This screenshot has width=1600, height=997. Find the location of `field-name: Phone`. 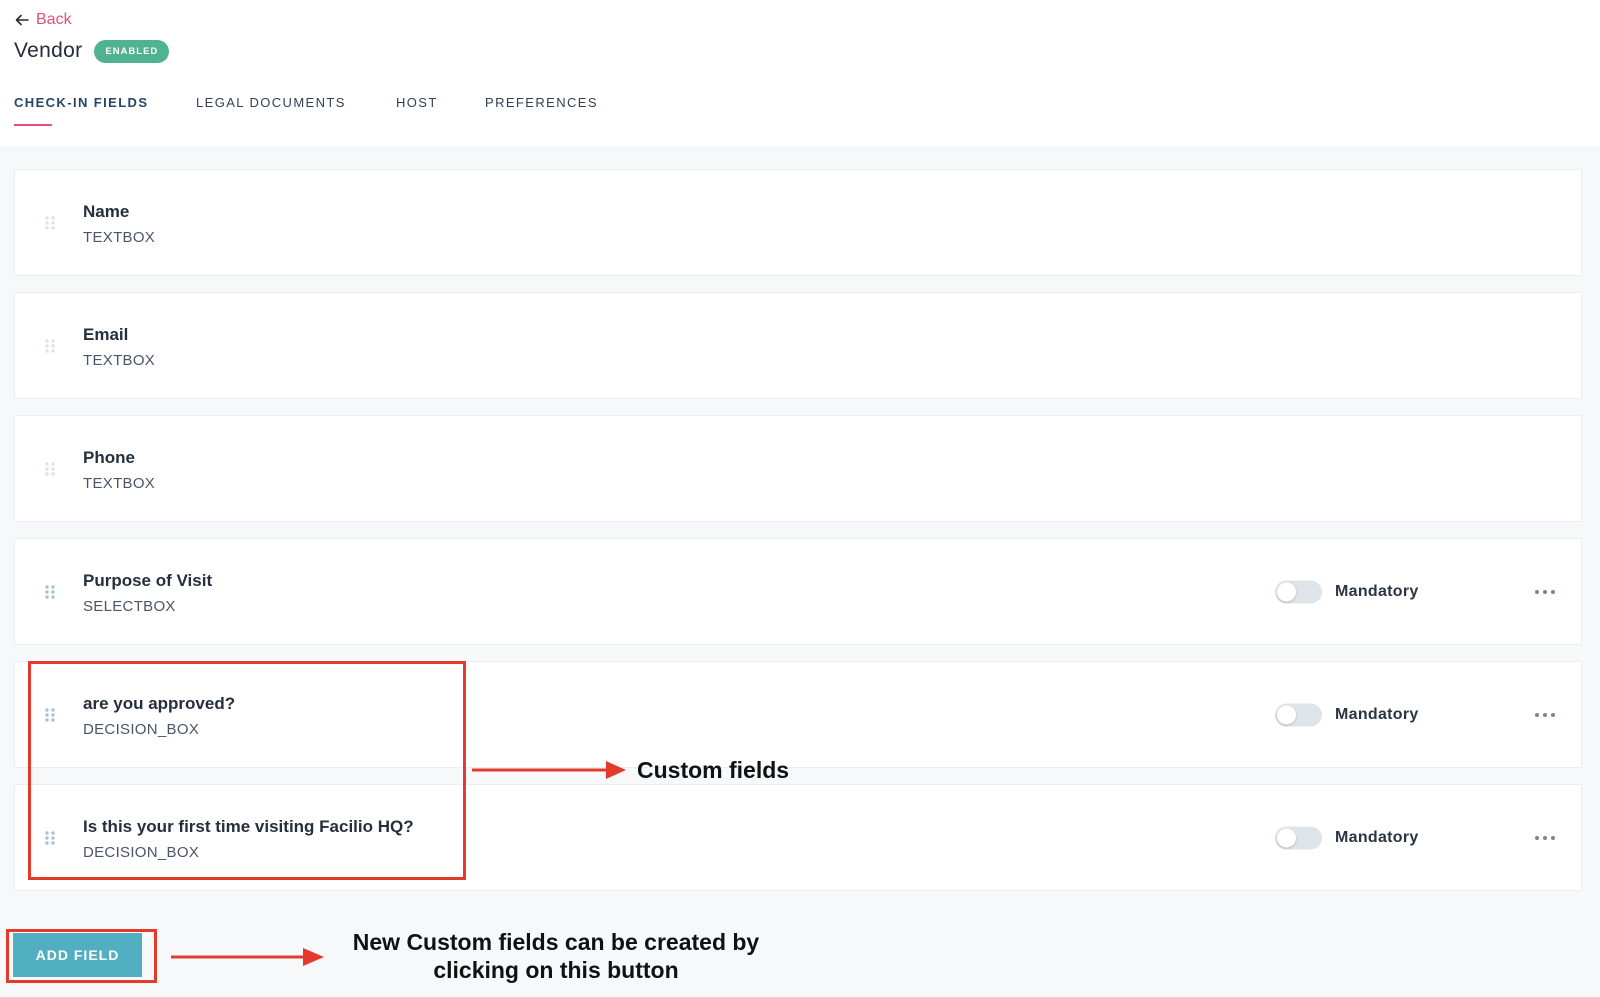

field-name: Phone is located at coordinates (109, 457).